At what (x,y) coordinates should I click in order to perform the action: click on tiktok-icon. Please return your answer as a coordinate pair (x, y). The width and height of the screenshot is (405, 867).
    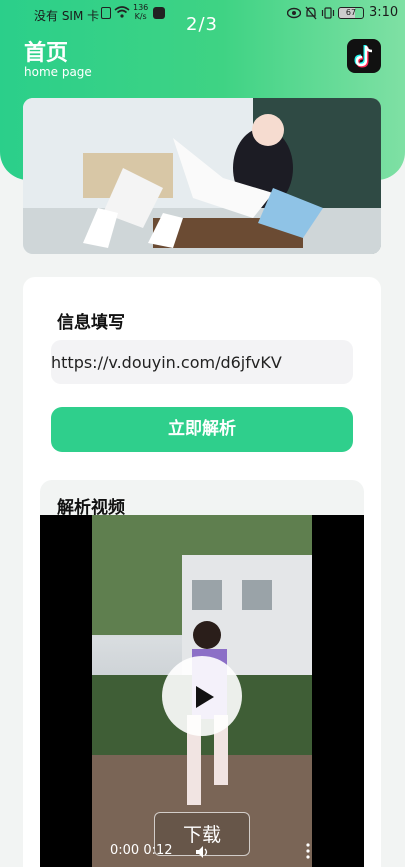
    Looking at the image, I should click on (364, 56).